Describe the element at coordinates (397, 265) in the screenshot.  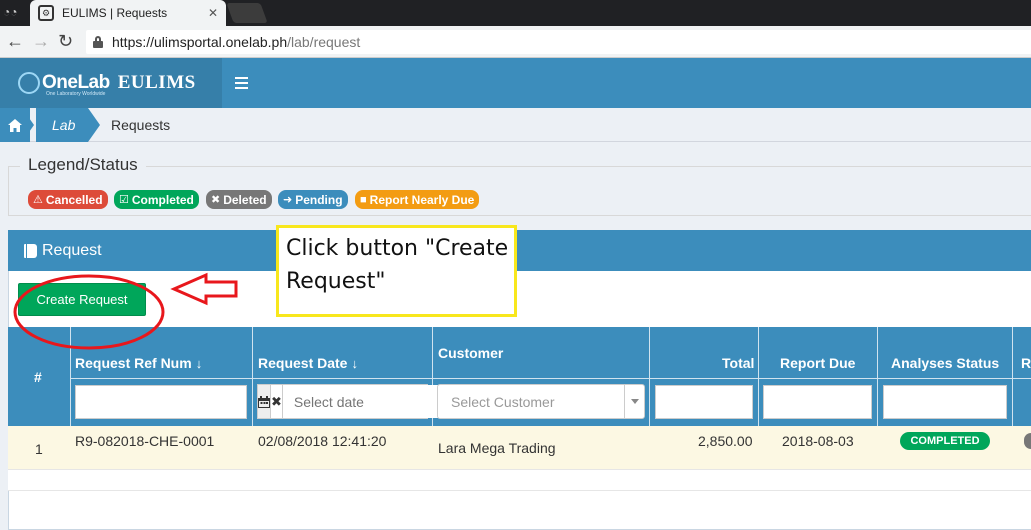
I see `callout-text: Click button "Create Request"` at that location.